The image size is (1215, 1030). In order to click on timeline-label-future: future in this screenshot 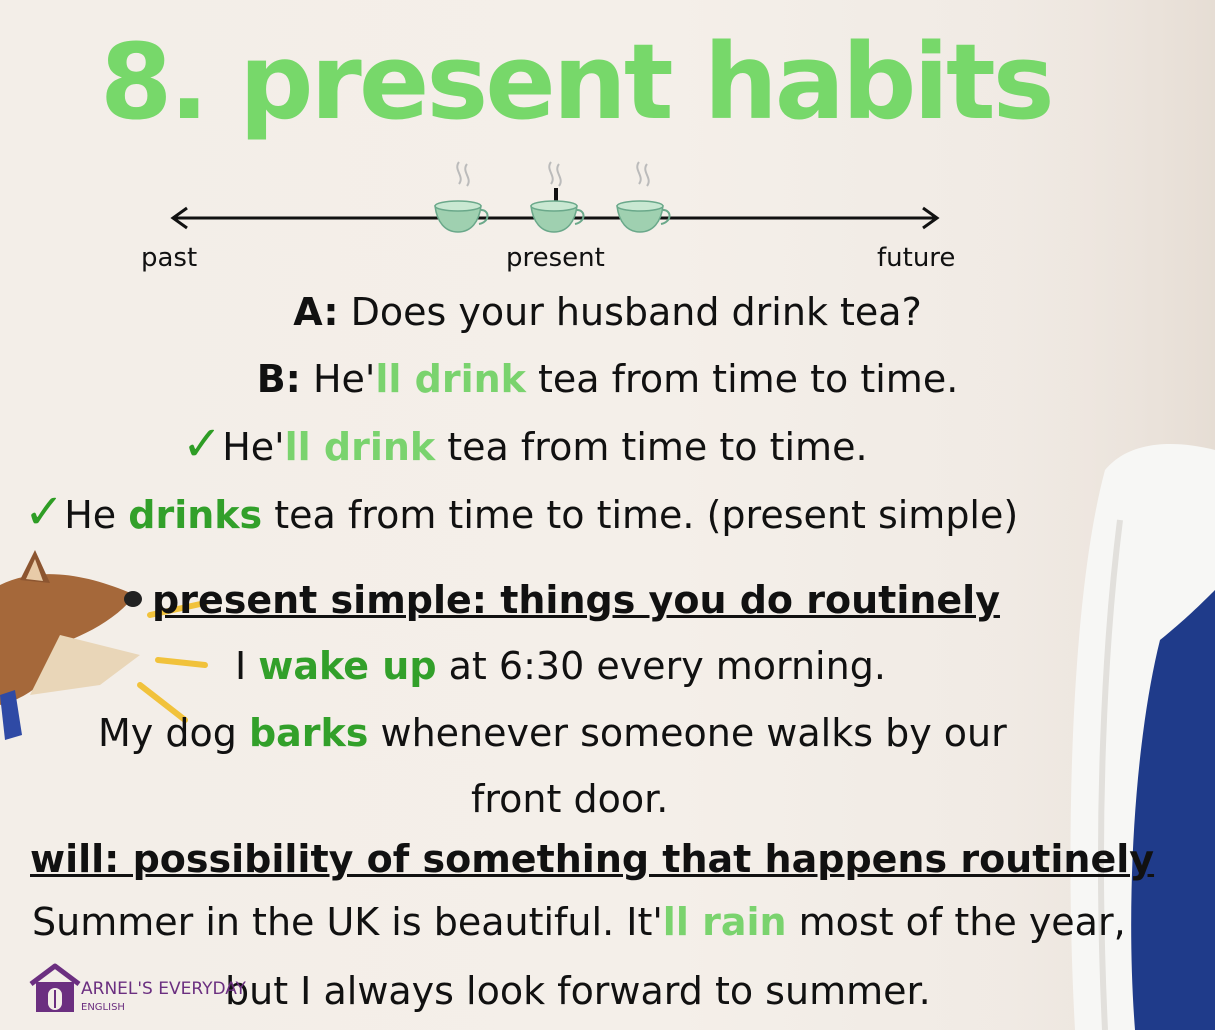, I will do `click(916, 258)`.